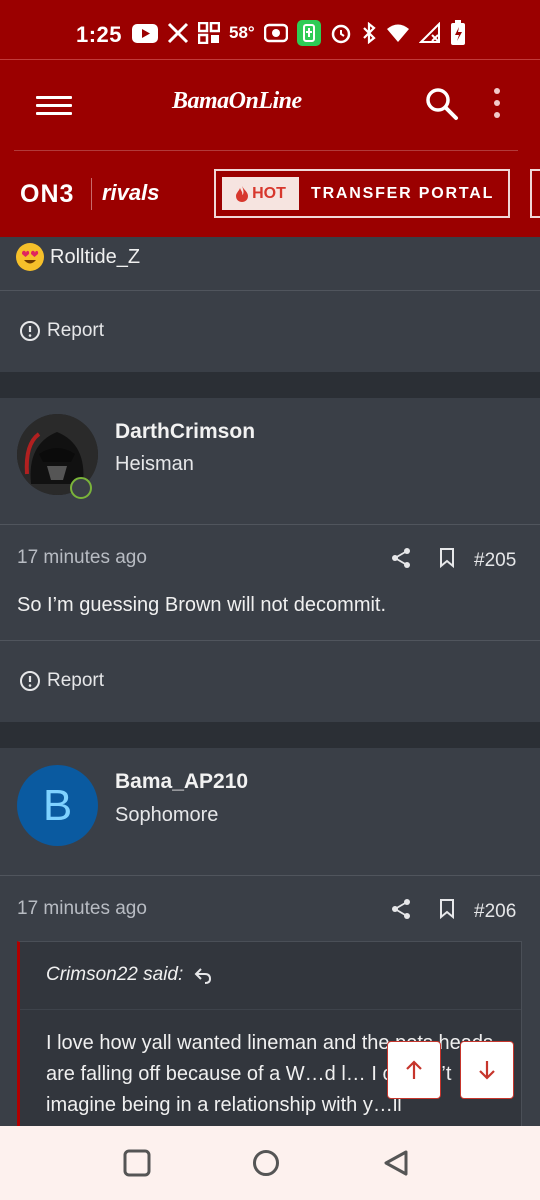  I want to click on quote-author: Crimson22 said:, so click(115, 974).